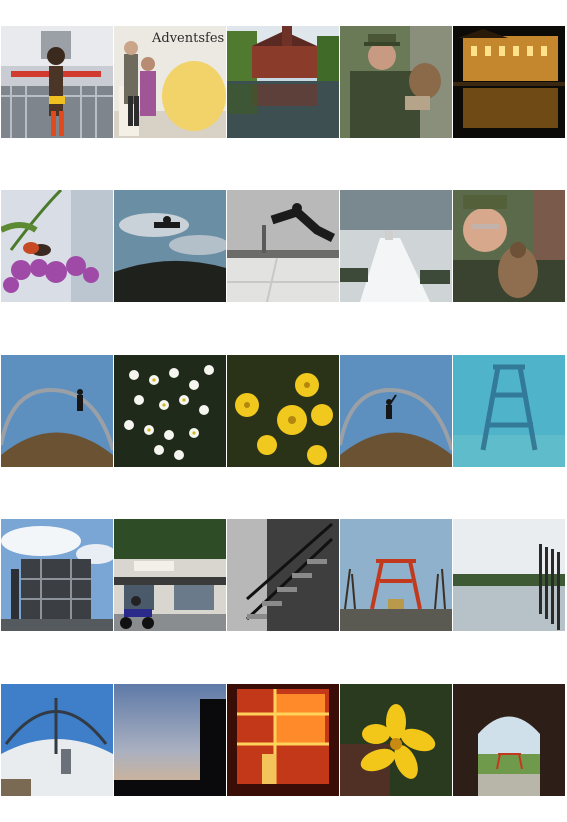 The image size is (567, 822). What do you see at coordinates (509, 740) in the screenshot?
I see `thumbnail-brick-archway` at bounding box center [509, 740].